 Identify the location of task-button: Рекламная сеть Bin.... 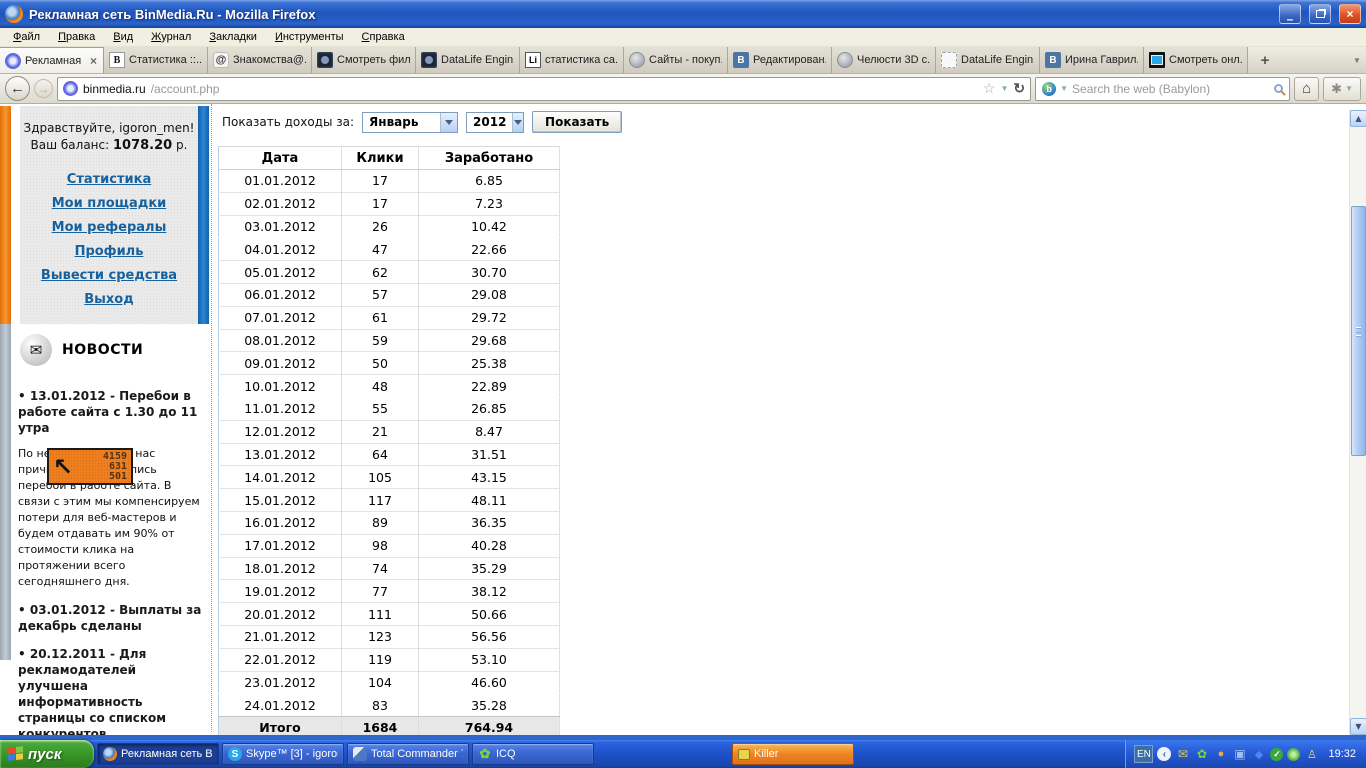
(158, 754).